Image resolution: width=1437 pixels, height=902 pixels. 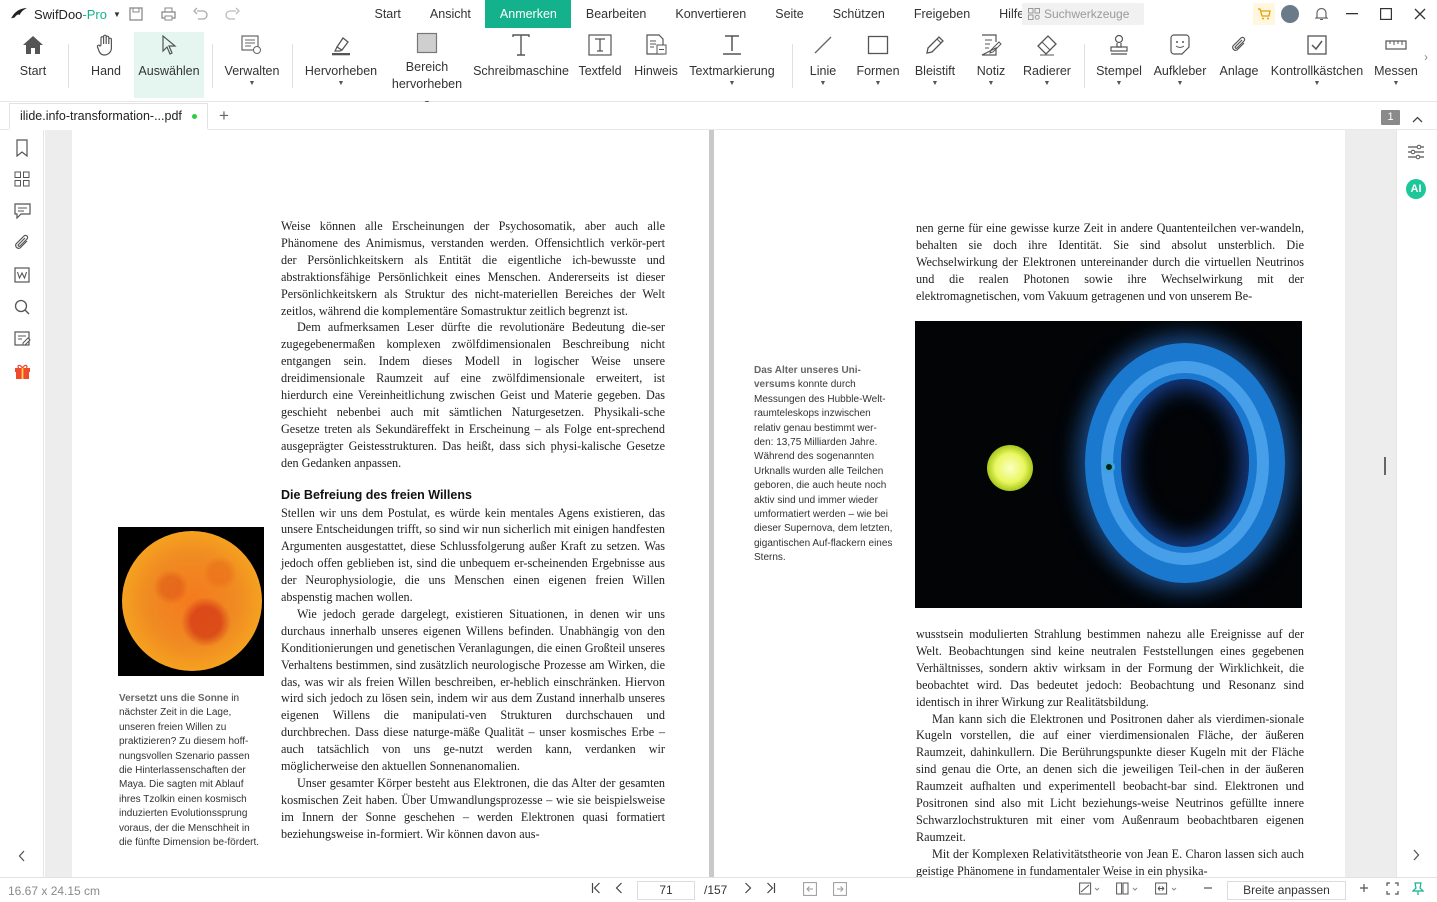 What do you see at coordinates (810, 891) in the screenshot?
I see `previous-view-icon` at bounding box center [810, 891].